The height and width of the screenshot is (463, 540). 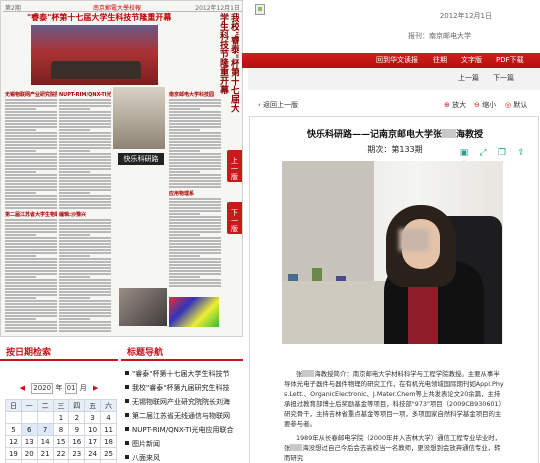 What do you see at coordinates (13, 453) in the screenshot?
I see `calendar-day: 19` at bounding box center [13, 453].